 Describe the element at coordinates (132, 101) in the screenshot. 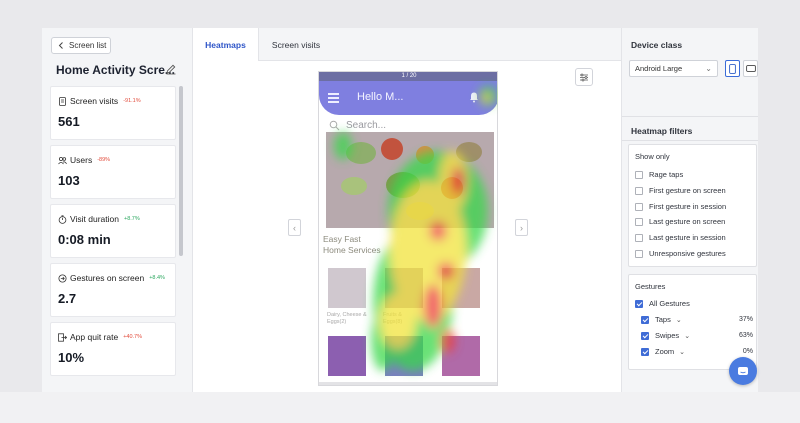

I see `metric-delta: -91.1%` at that location.